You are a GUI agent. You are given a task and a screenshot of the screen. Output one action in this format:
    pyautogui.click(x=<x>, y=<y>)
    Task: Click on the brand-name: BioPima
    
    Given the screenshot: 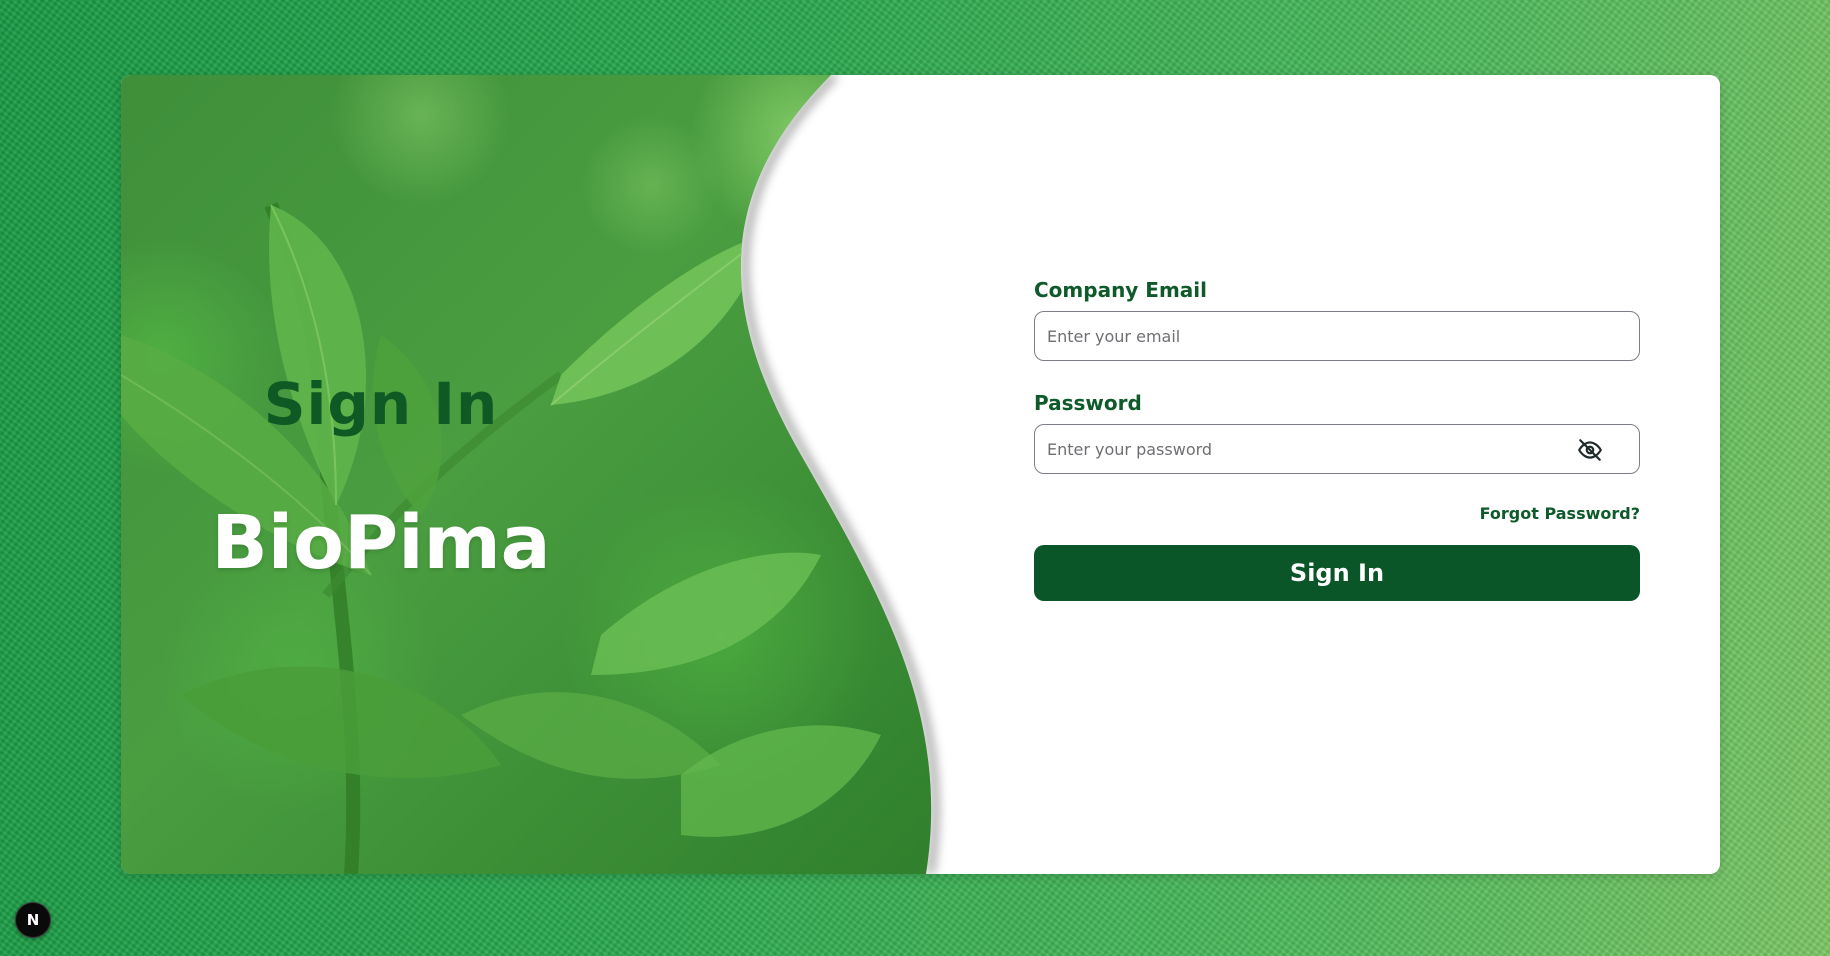 What is the action you would take?
    pyautogui.click(x=381, y=543)
    